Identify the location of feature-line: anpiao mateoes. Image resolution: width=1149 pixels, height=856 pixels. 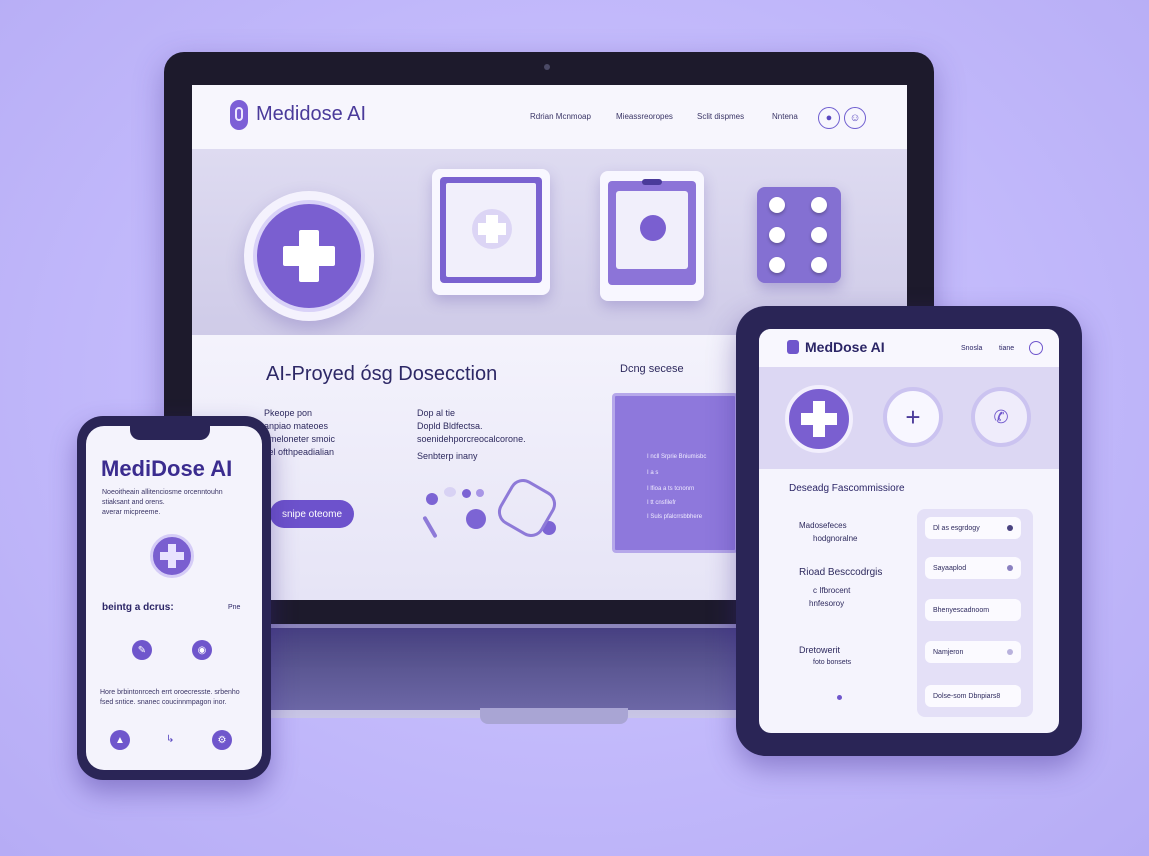
(296, 426).